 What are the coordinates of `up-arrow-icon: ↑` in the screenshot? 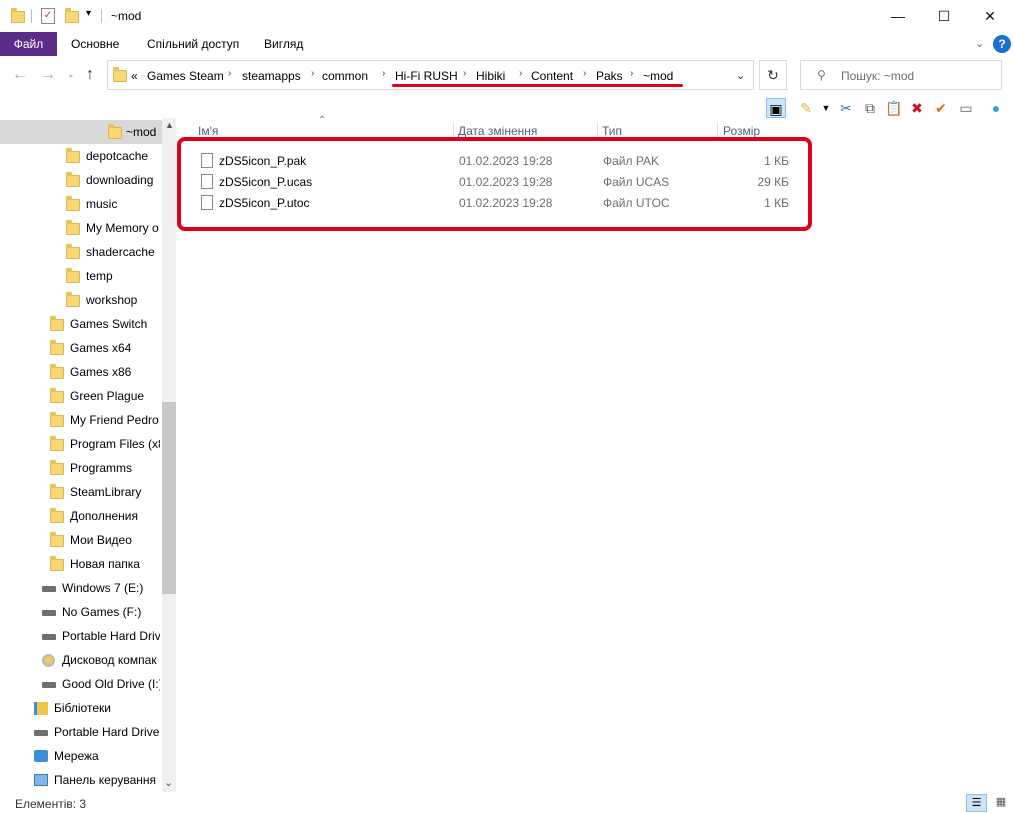 It's located at (90, 75).